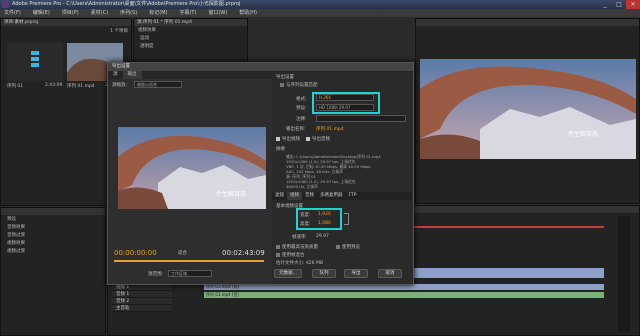  I want to click on match-sequence-checkbox: 与序列设置匹配, so click(299, 85).